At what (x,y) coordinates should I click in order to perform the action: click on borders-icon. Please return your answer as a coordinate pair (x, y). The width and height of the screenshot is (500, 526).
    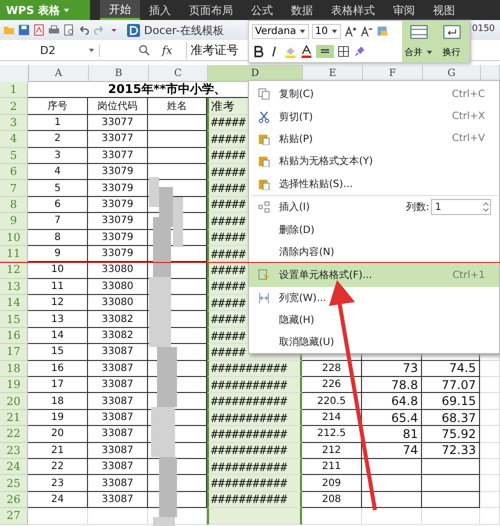
    Looking at the image, I should click on (343, 51).